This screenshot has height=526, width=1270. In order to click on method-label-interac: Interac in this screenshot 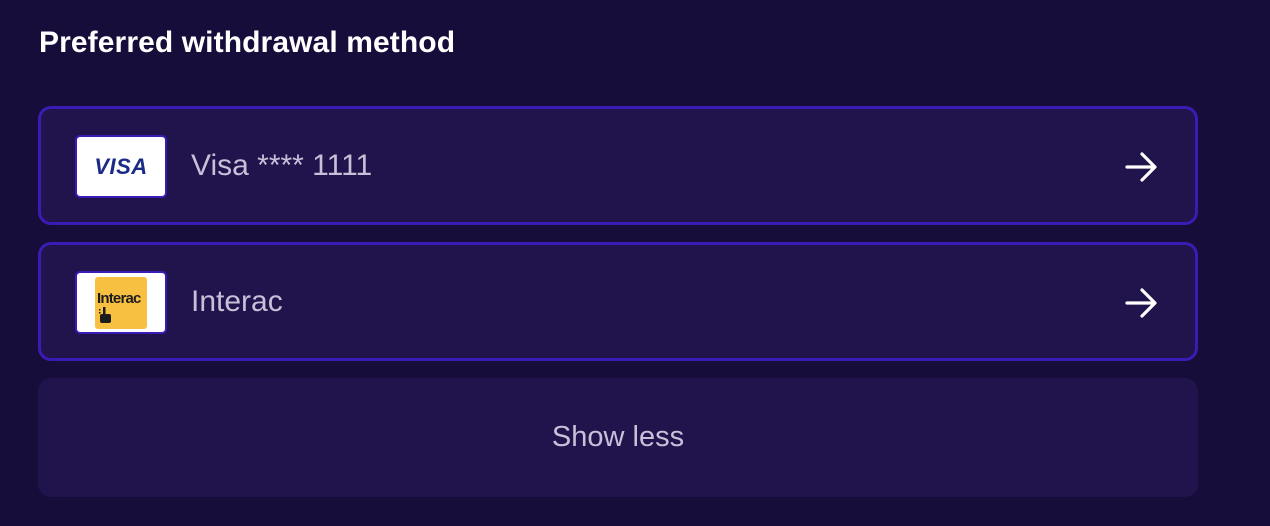, I will do `click(237, 301)`.